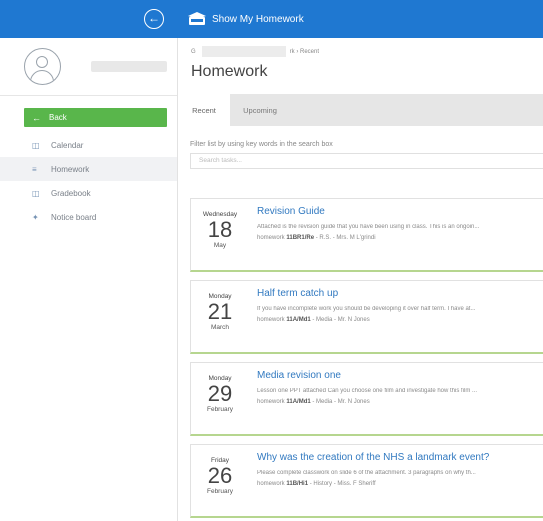 The image size is (543, 521). What do you see at coordinates (70, 169) in the screenshot?
I see `sidebar-item-label: Homework` at bounding box center [70, 169].